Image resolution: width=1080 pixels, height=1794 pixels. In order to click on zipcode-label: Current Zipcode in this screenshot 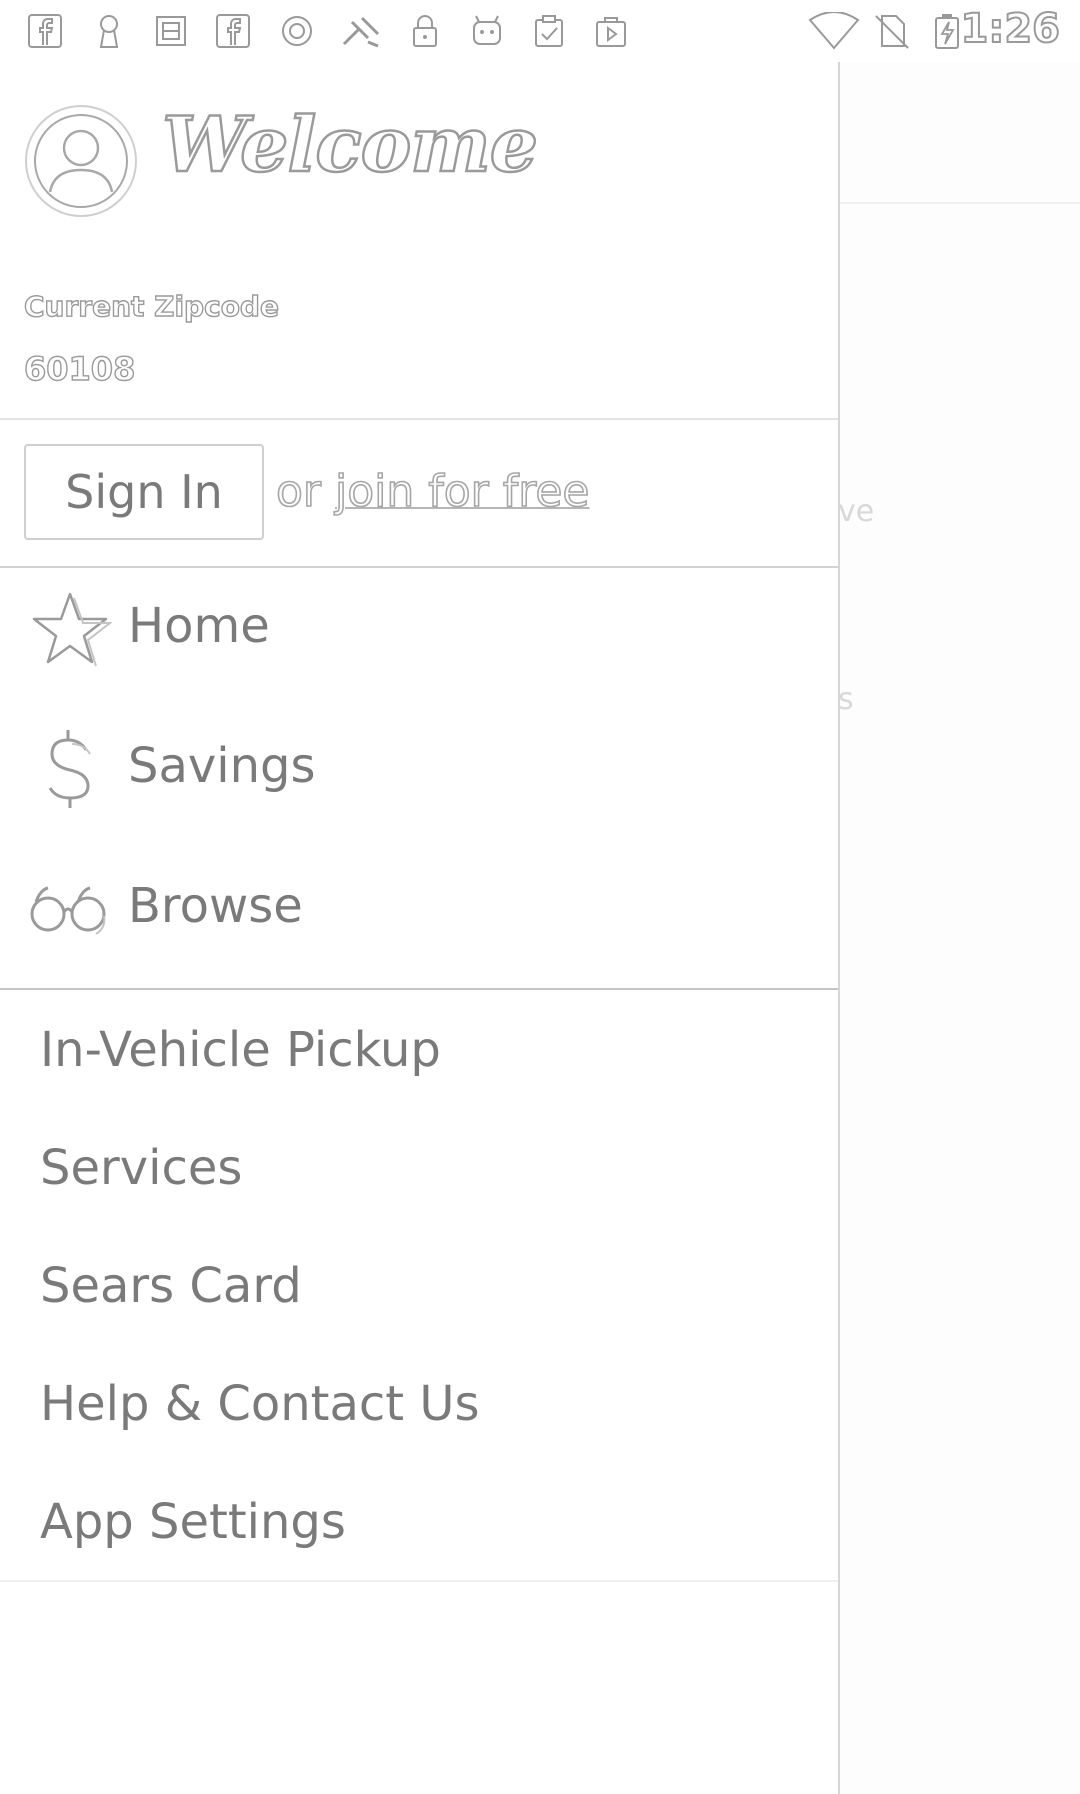, I will do `click(151, 306)`.